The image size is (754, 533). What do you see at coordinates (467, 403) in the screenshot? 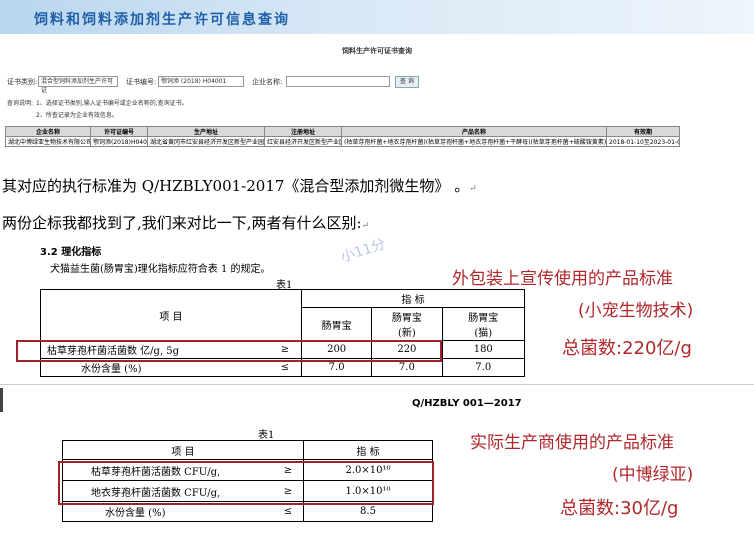
I see `doc2-code: Q/HZBLY 001—2017` at bounding box center [467, 403].